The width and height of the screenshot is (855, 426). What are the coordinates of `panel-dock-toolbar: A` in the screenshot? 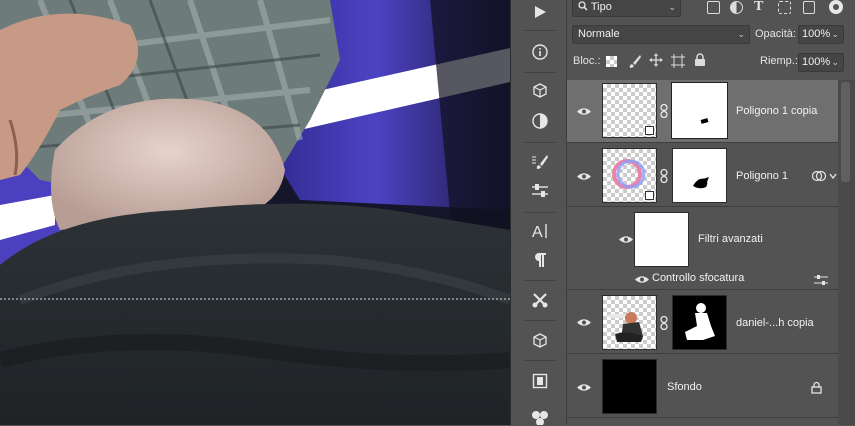 It's located at (538, 212).